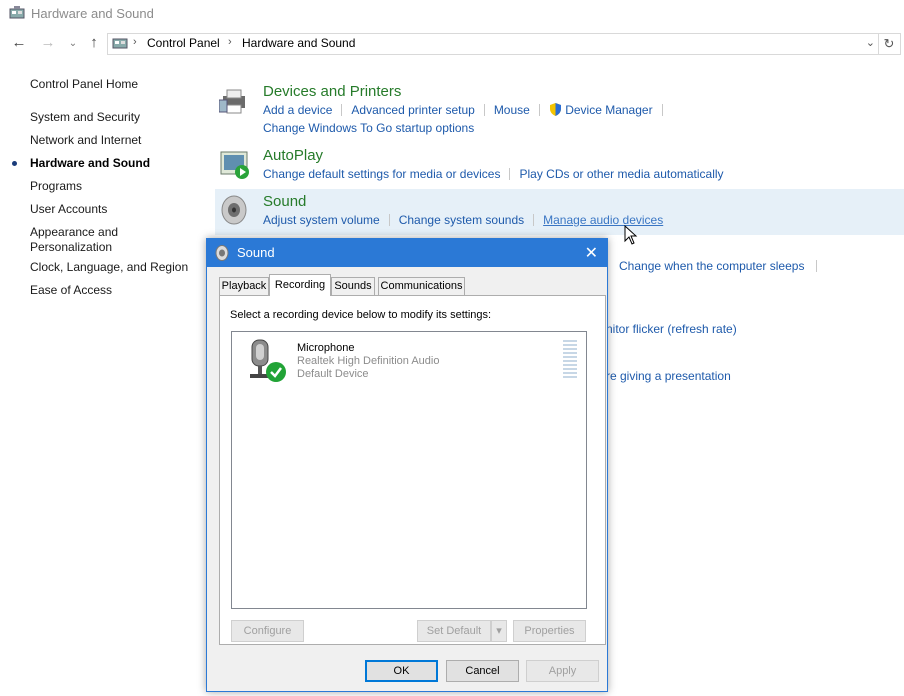 This screenshot has height=696, width=904. I want to click on tab-sounds: Sounds, so click(353, 286).